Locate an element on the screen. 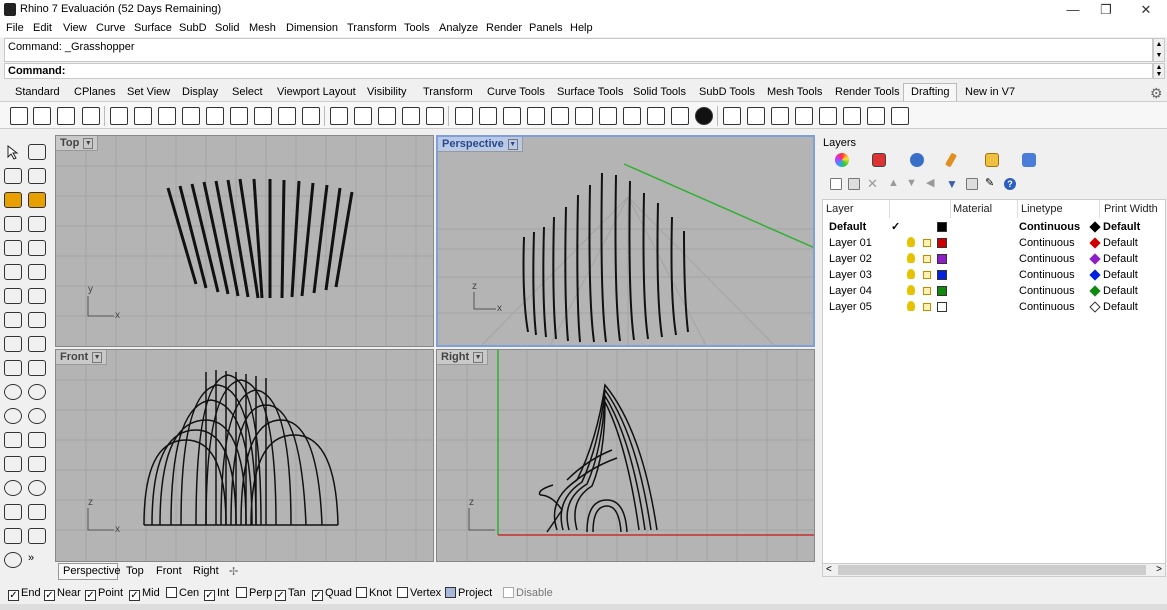 The width and height of the screenshot is (1167, 610). circle-tangent-icon is located at coordinates (37, 392).